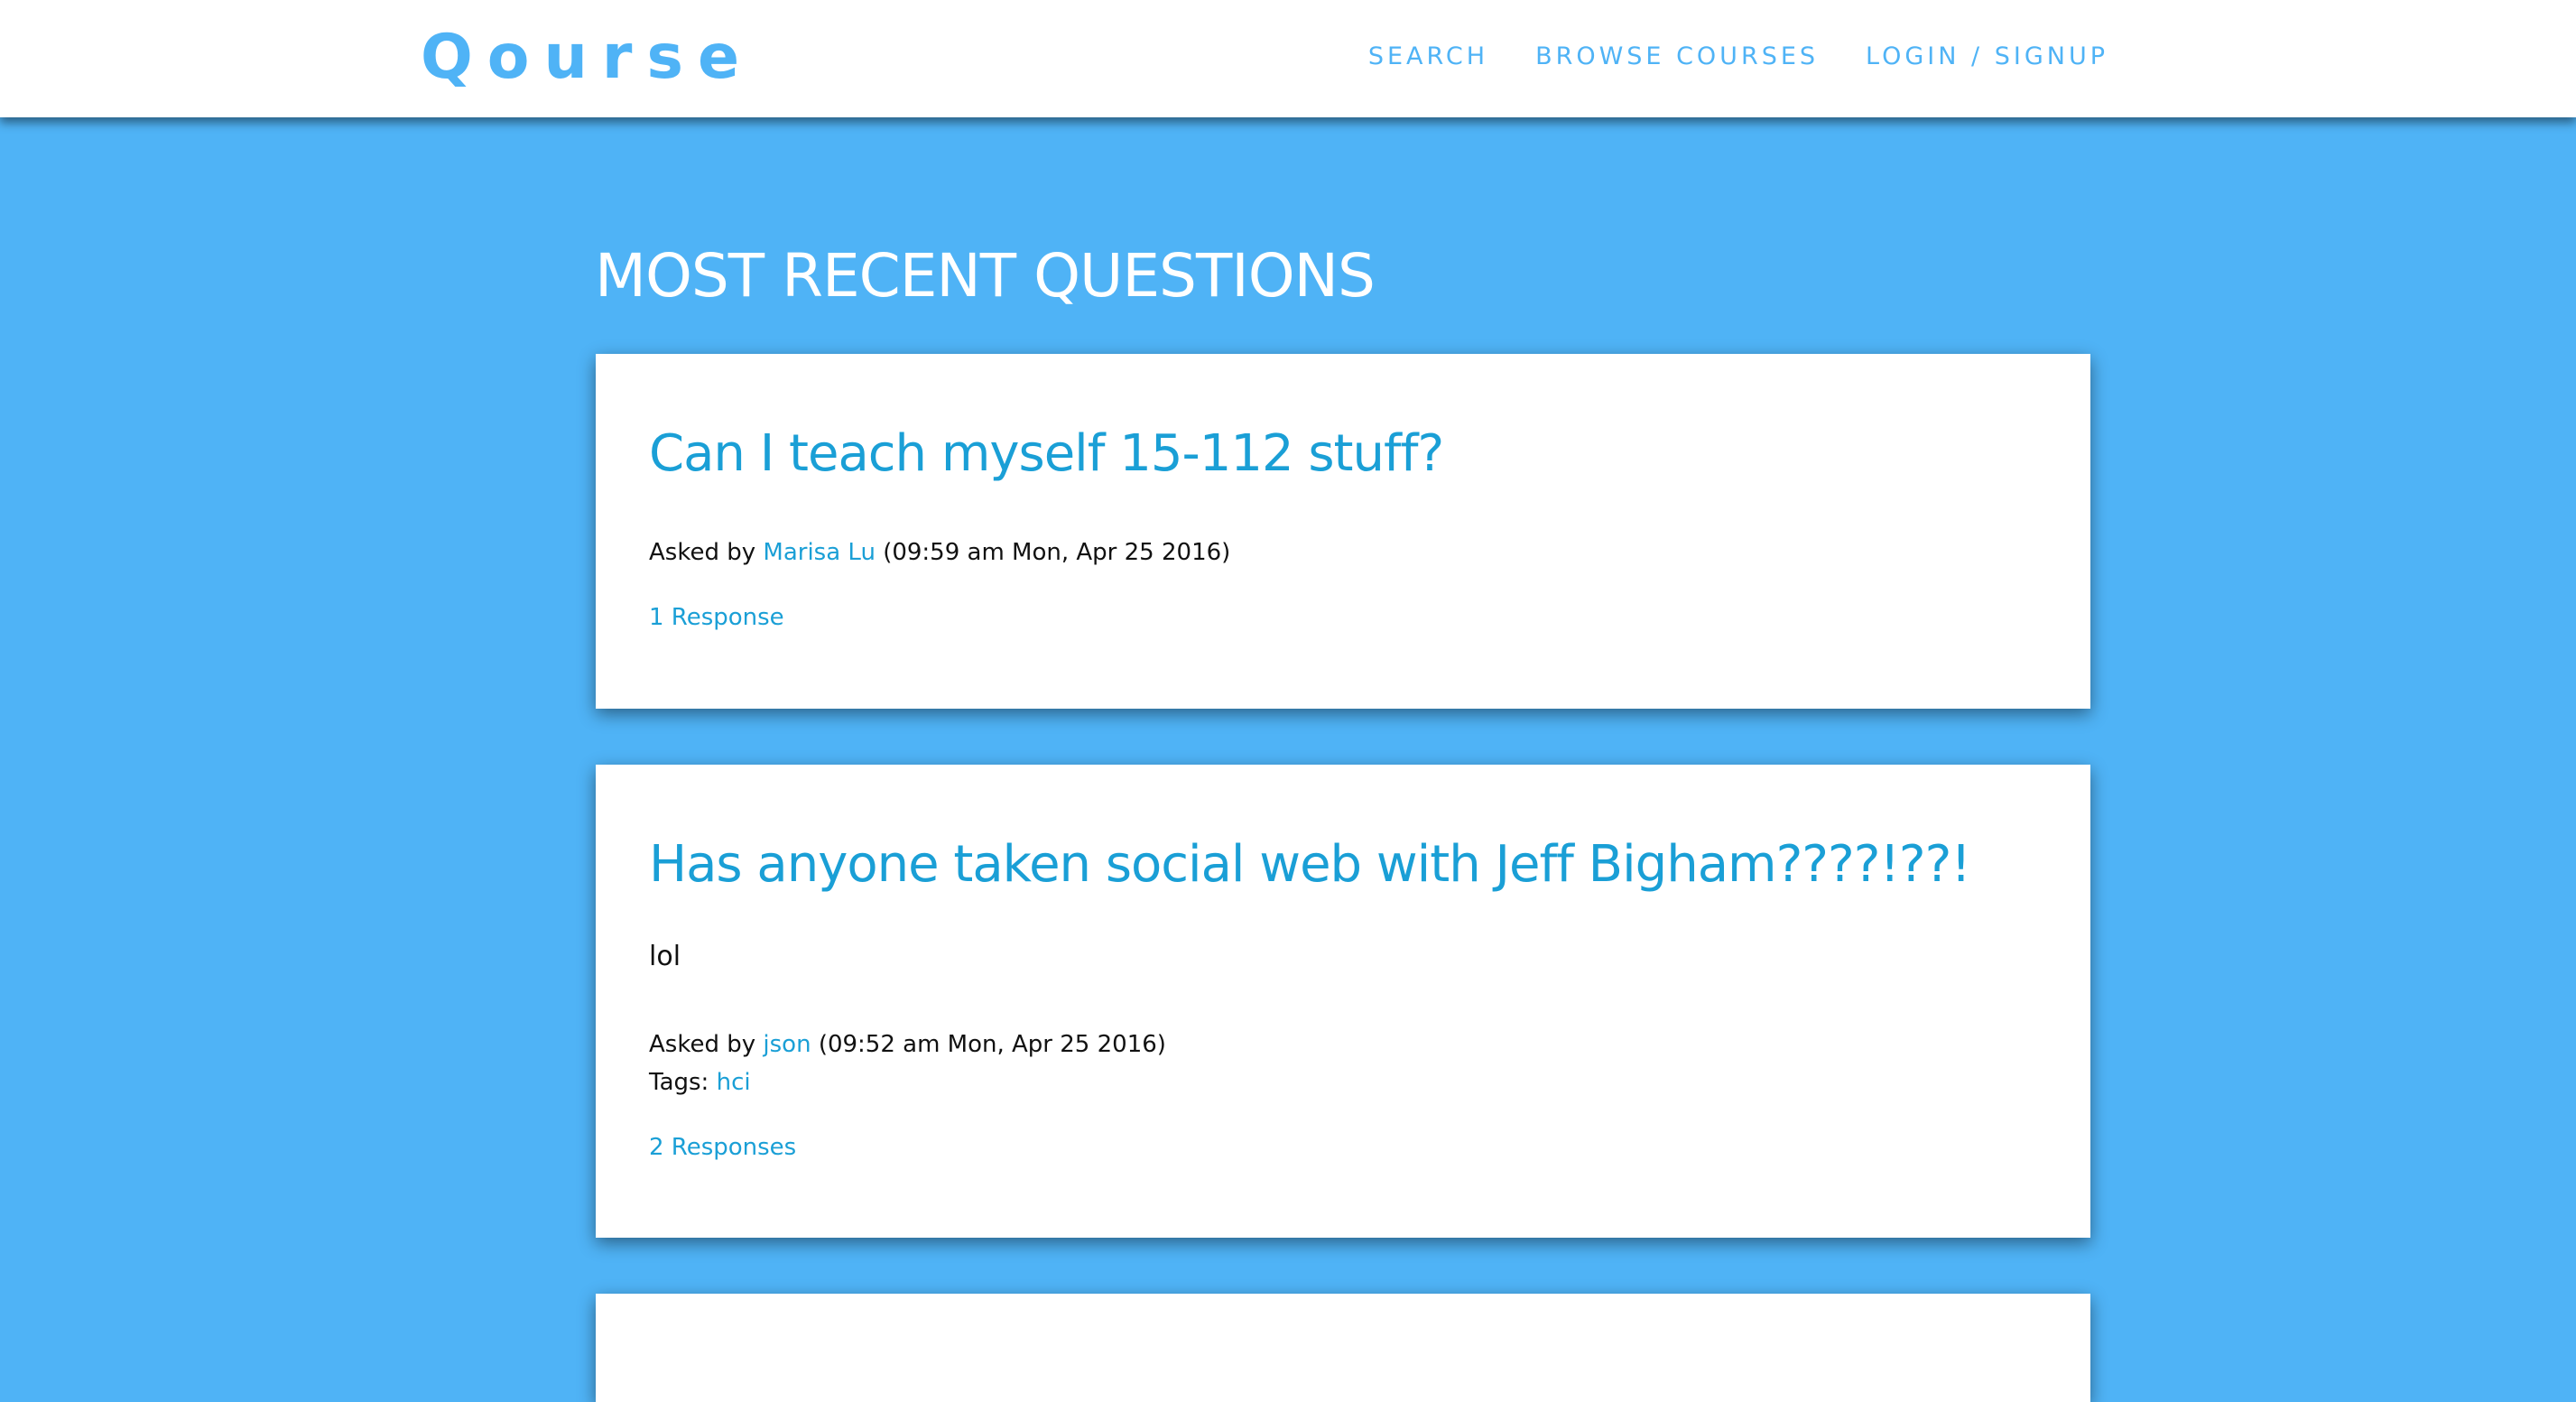 This screenshot has width=2576, height=1402. I want to click on page-title: MOST RECENT QUESTIONS, so click(986, 276).